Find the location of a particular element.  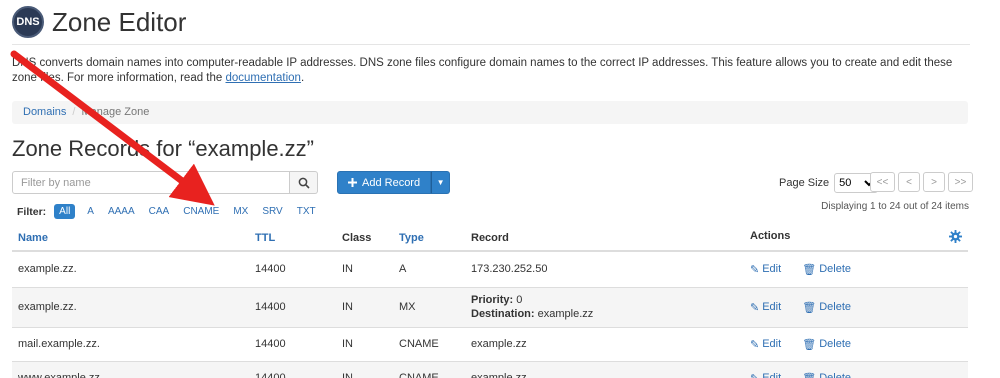

filter-chip-mx: MX is located at coordinates (240, 211).